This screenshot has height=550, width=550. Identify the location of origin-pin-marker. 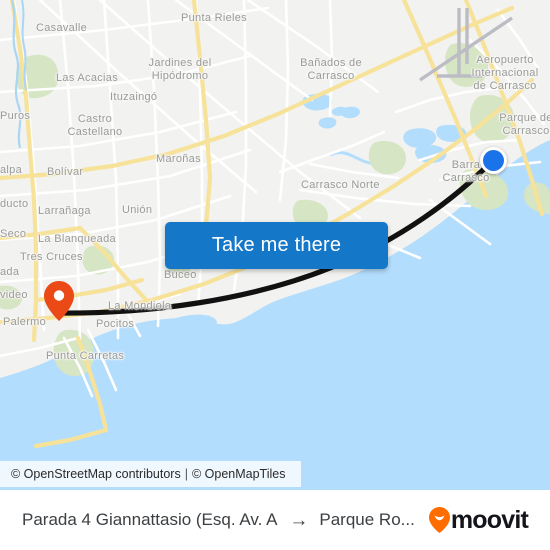
(59, 301).